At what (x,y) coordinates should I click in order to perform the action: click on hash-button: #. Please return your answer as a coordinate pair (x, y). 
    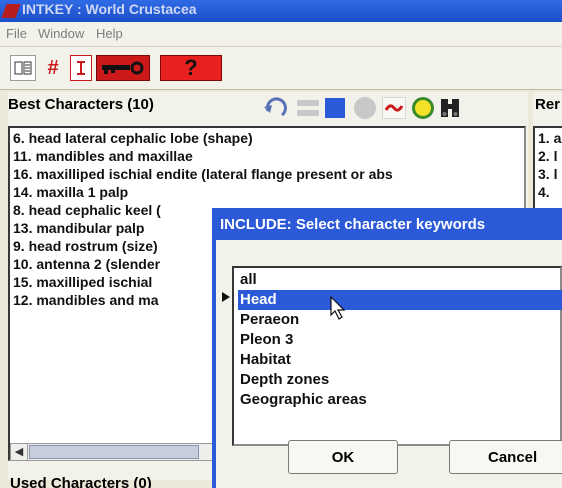
    Looking at the image, I should click on (53, 68).